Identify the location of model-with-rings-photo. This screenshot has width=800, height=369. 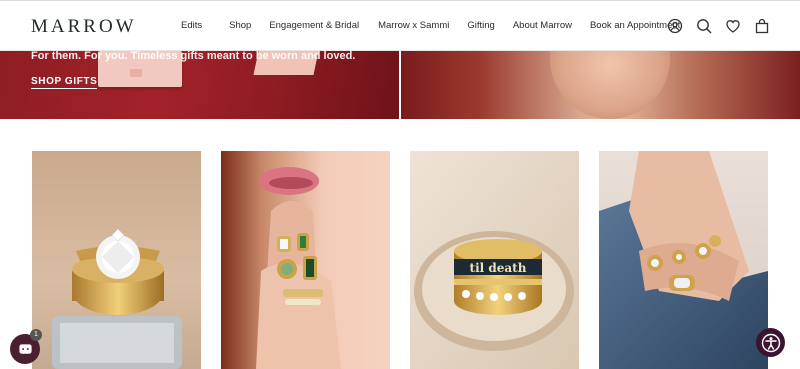
(305, 260).